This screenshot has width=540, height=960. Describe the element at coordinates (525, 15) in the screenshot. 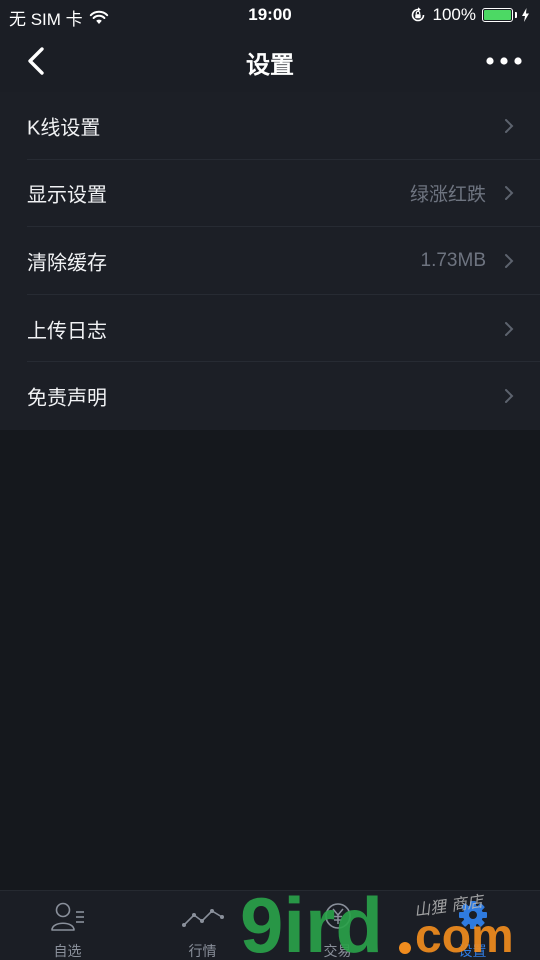

I see `charging-bolt-icon` at that location.